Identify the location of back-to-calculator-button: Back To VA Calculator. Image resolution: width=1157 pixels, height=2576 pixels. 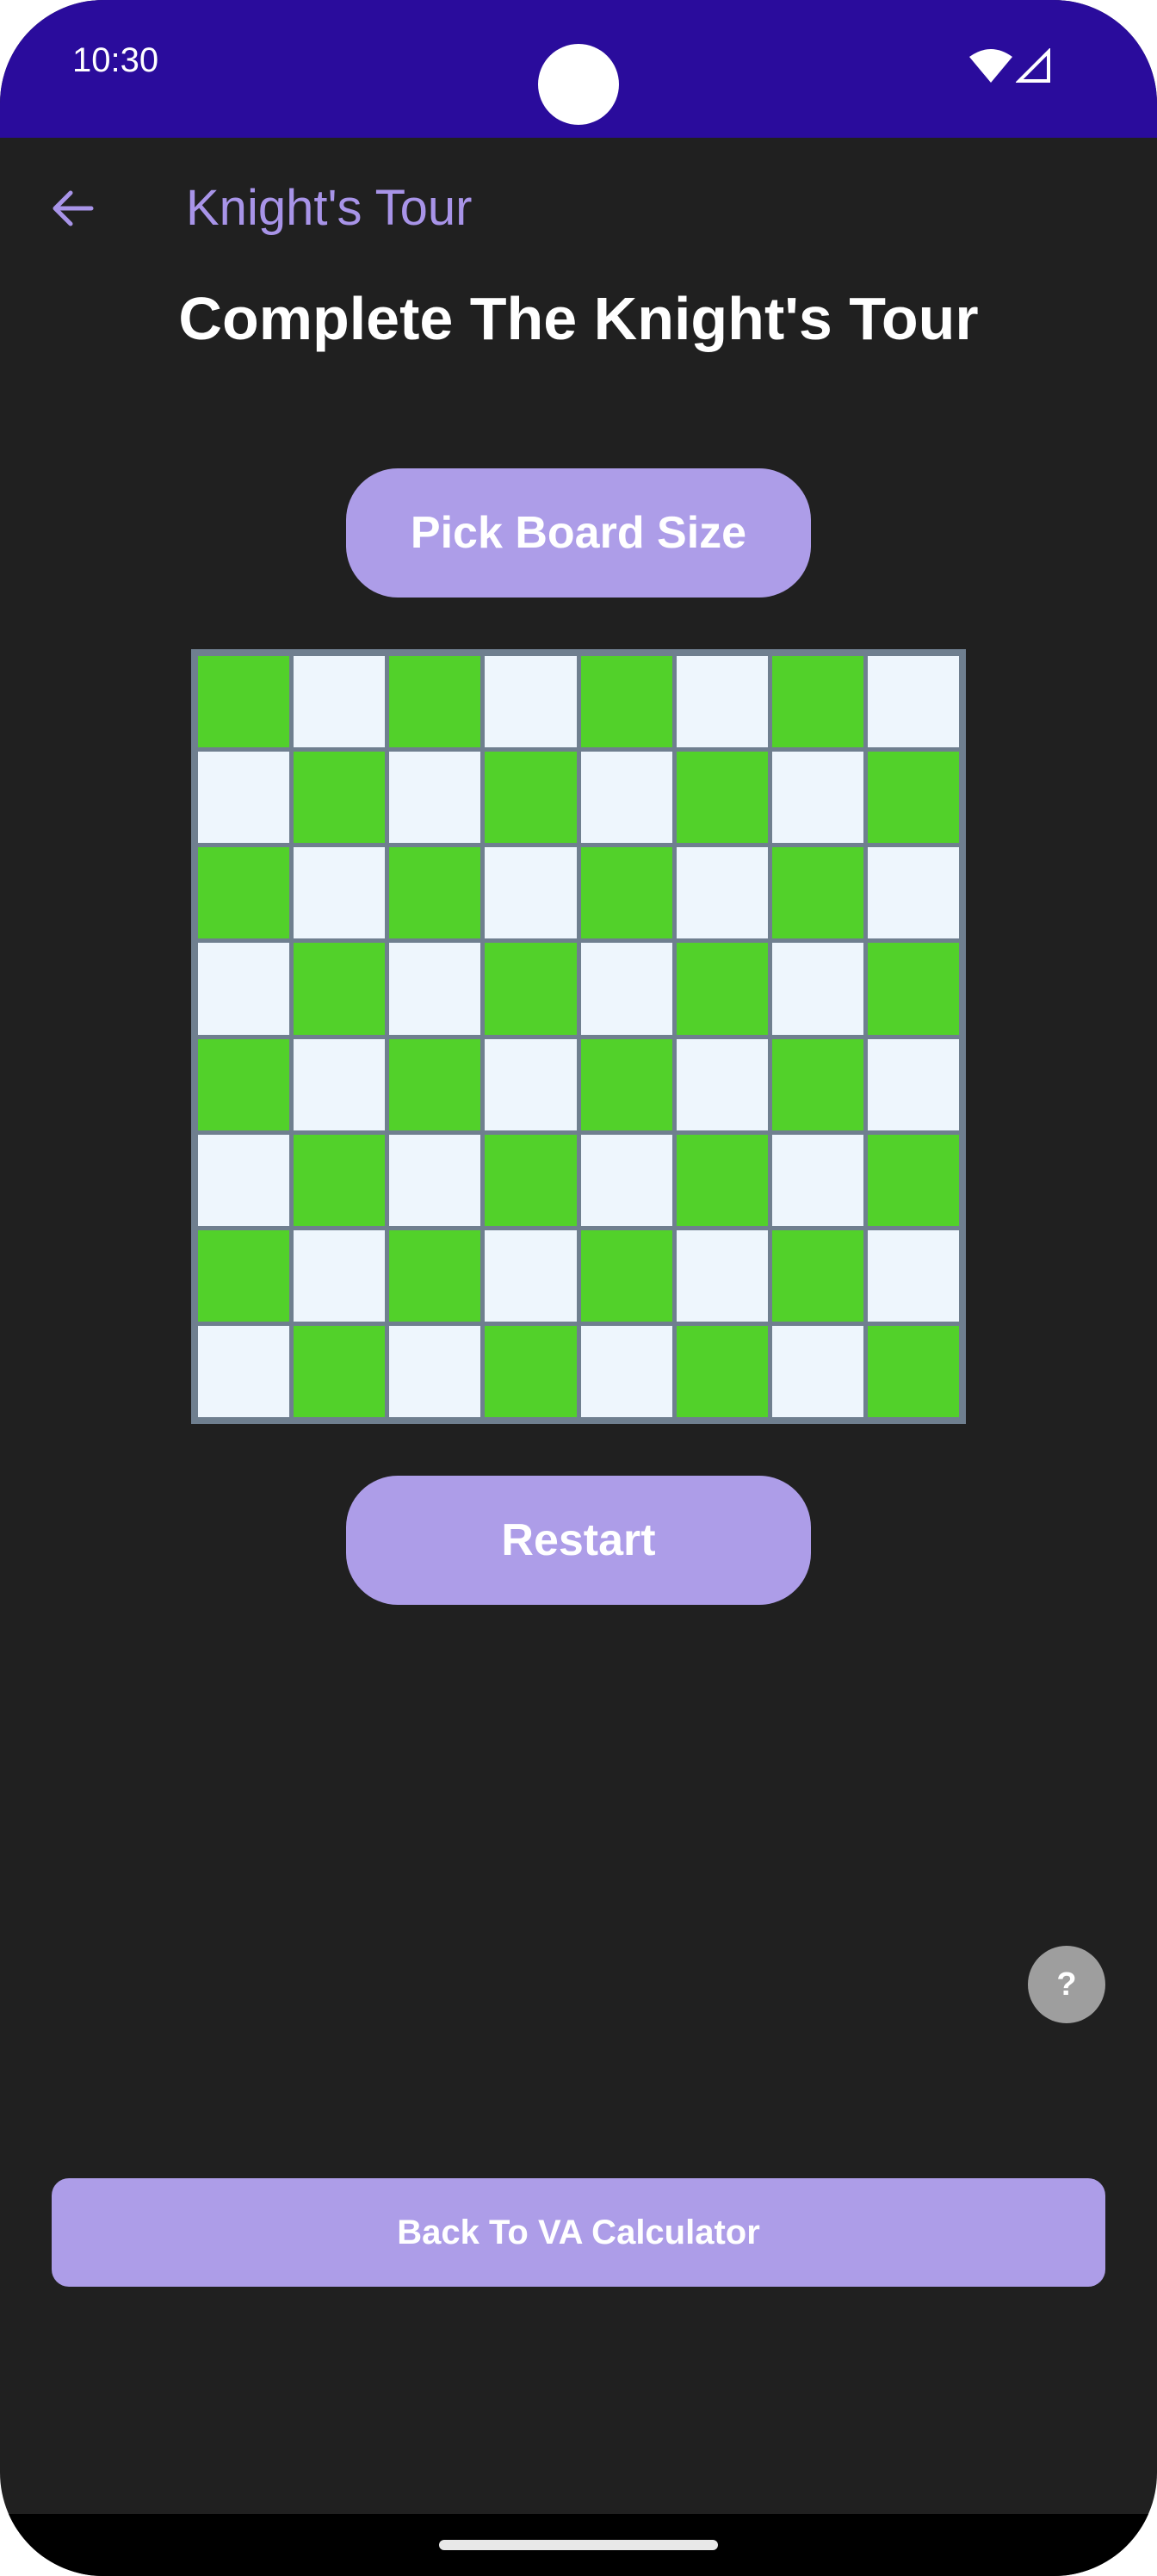
(579, 2233).